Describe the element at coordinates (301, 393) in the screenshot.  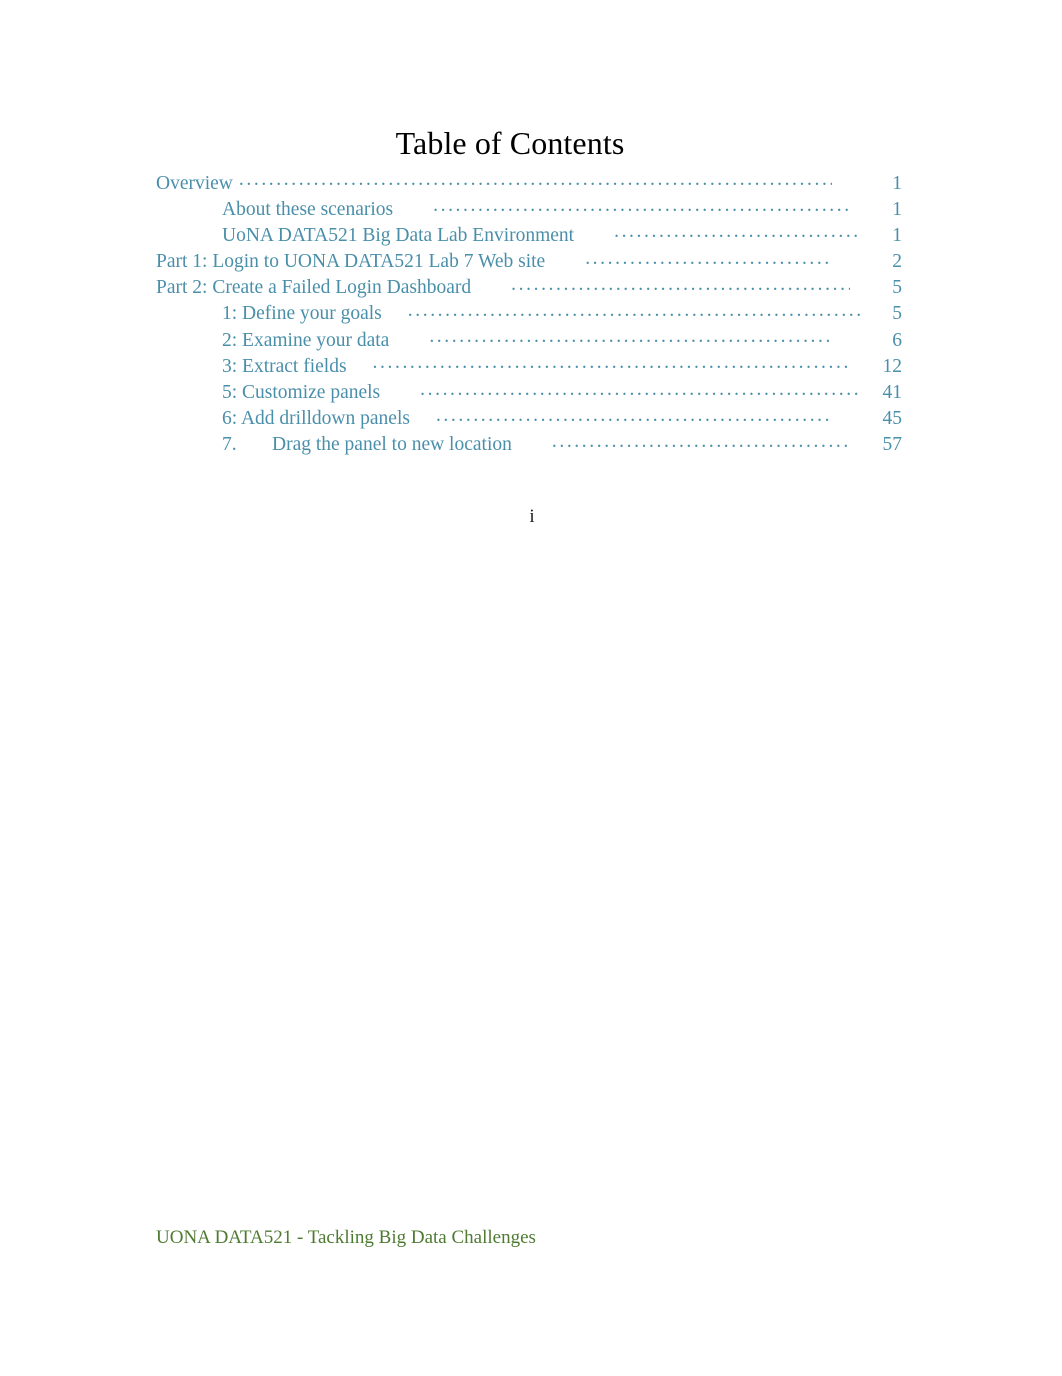
I see `toc-entry-label: 5: Customize panels` at that location.